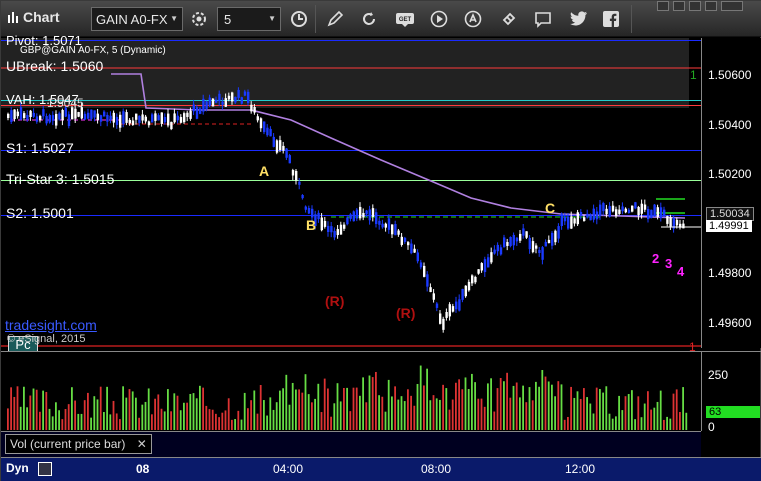 Image resolution: width=761 pixels, height=481 pixels. What do you see at coordinates (51, 325) in the screenshot?
I see `brand-link: tradesight.com` at bounding box center [51, 325].